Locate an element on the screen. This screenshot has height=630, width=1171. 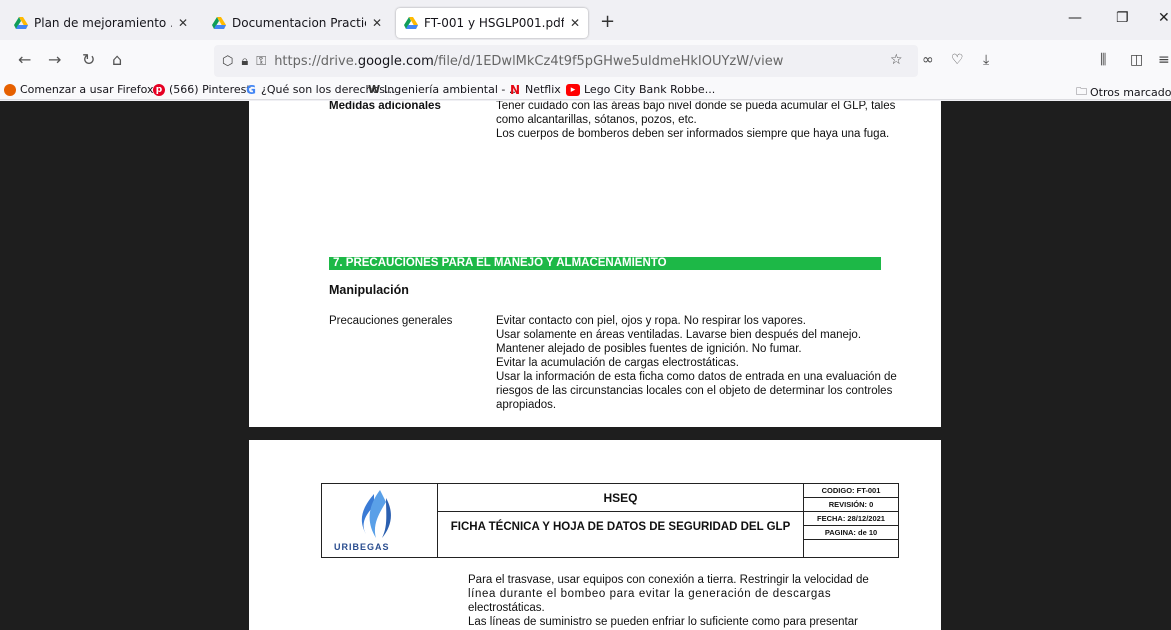
medidas-label: Medidas adicionales is located at coordinates (385, 106).